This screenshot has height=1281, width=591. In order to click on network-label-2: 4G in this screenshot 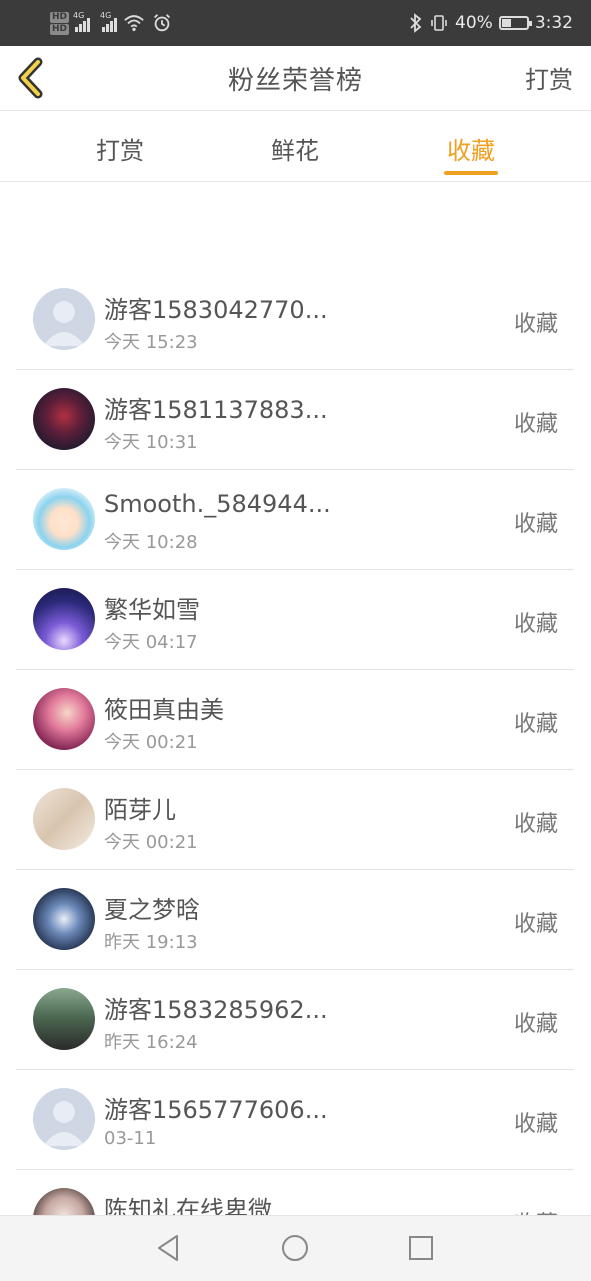, I will do `click(106, 15)`.